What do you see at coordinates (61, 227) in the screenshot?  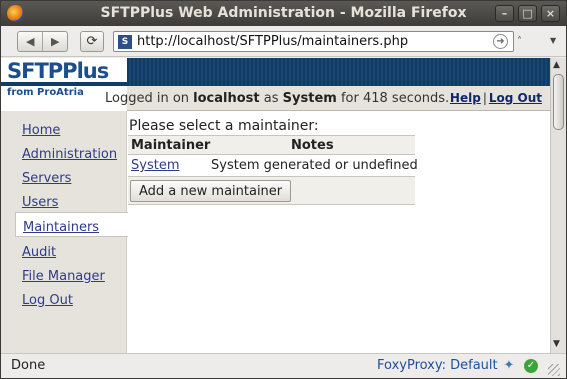 I see `sidebar-item-maintainers: Maintainers` at bounding box center [61, 227].